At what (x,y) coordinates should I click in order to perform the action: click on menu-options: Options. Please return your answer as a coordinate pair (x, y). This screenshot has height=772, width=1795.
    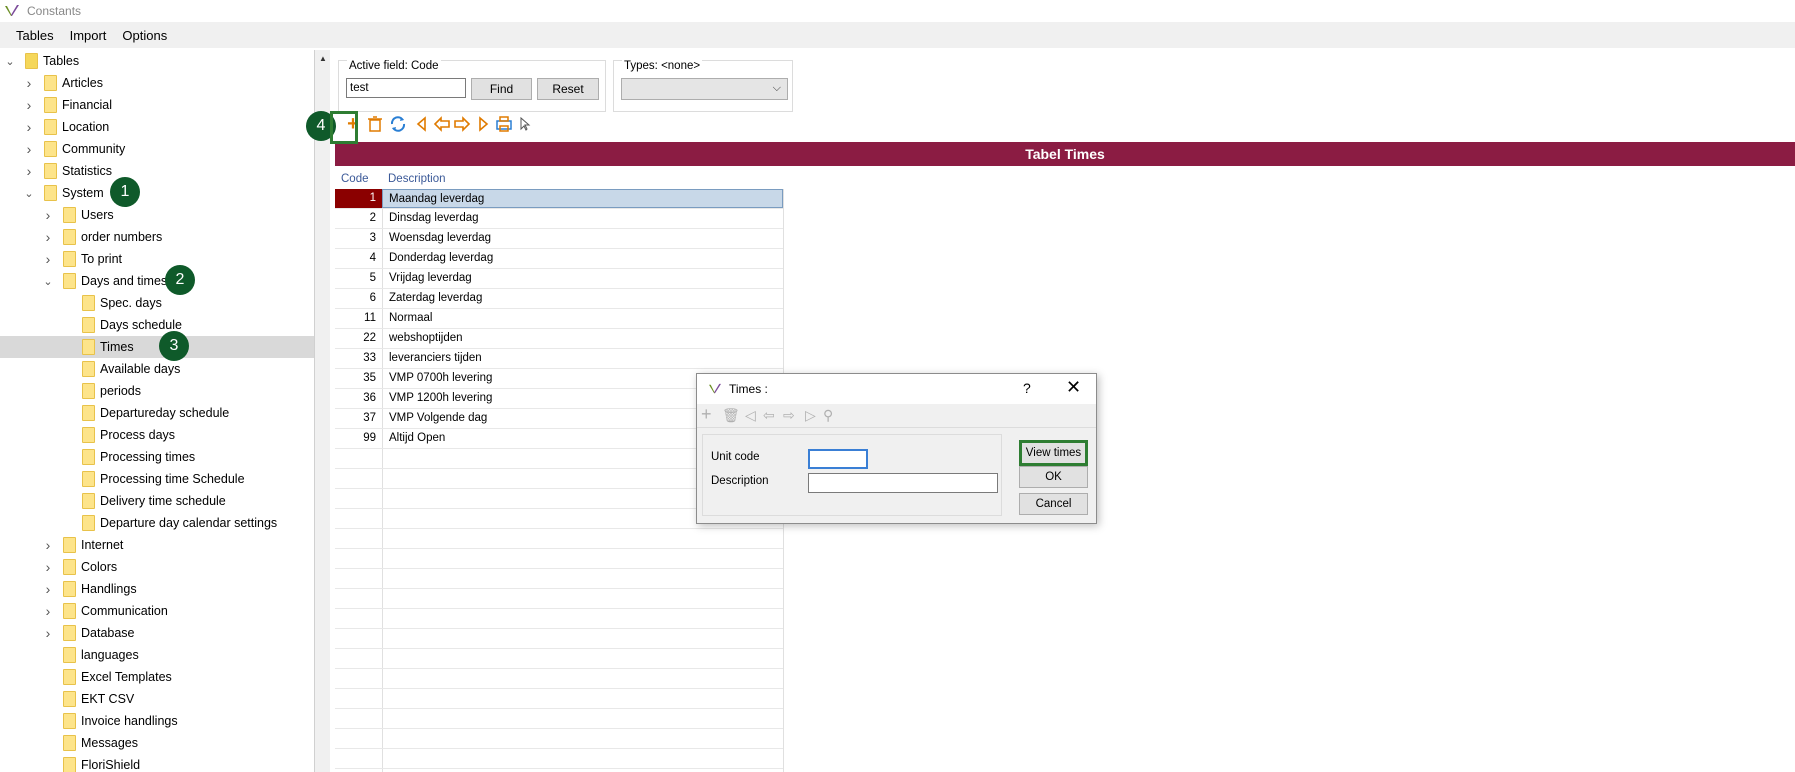
    Looking at the image, I should click on (144, 35).